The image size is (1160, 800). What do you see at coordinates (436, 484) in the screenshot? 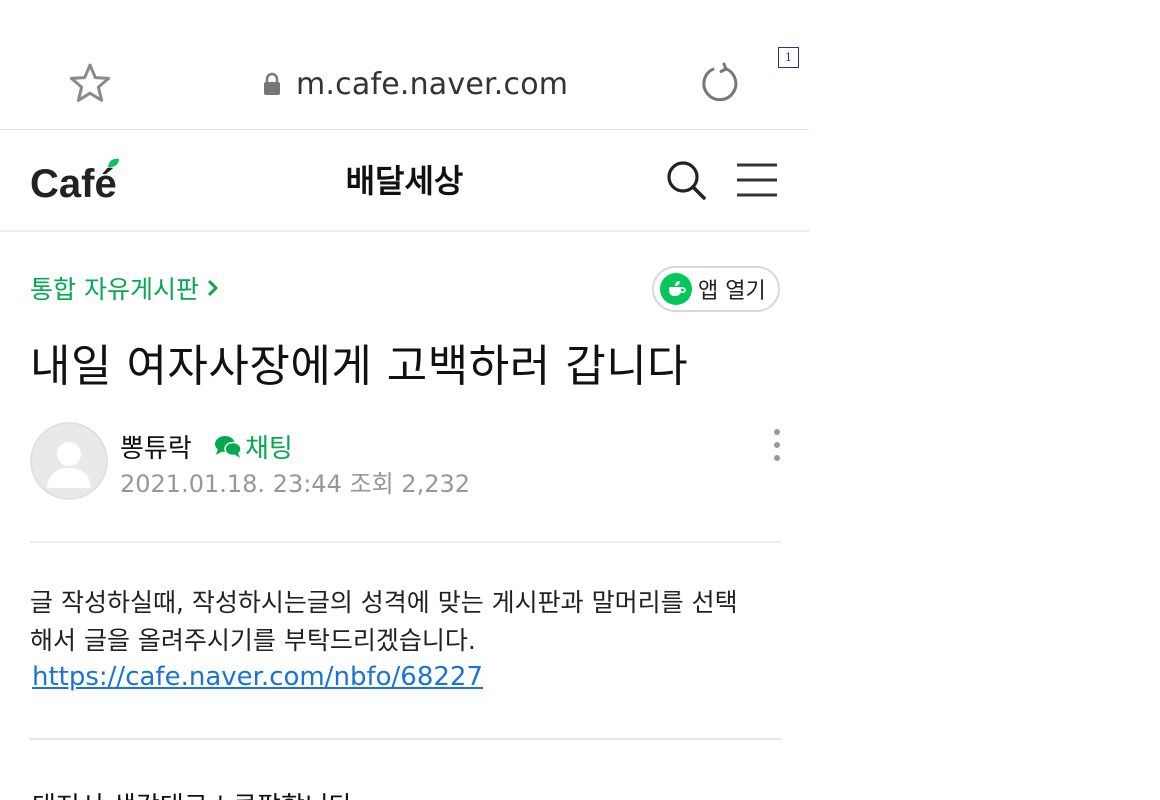
I see `views-count: 2,232` at bounding box center [436, 484].